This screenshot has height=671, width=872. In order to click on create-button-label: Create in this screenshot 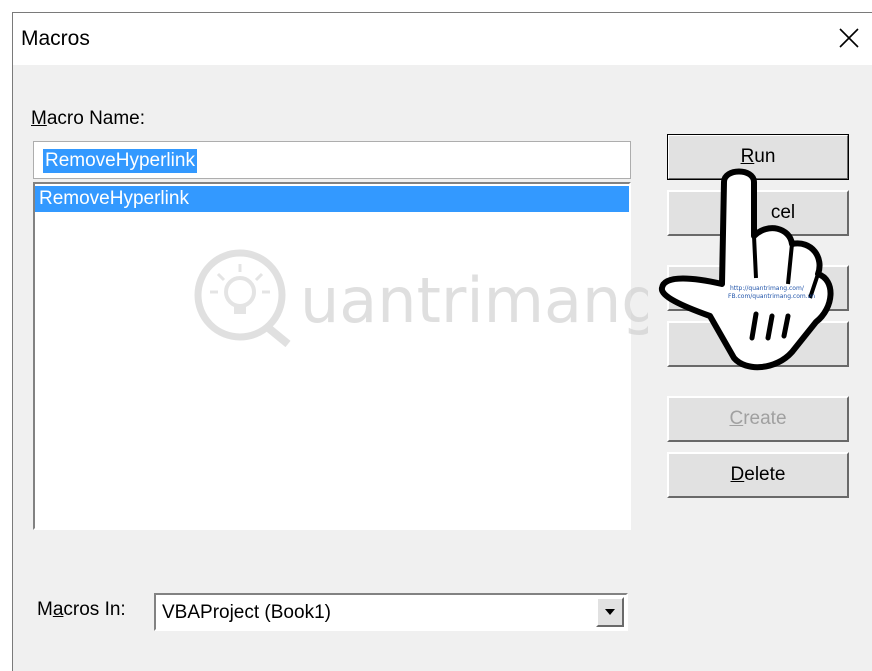, I will do `click(758, 418)`.